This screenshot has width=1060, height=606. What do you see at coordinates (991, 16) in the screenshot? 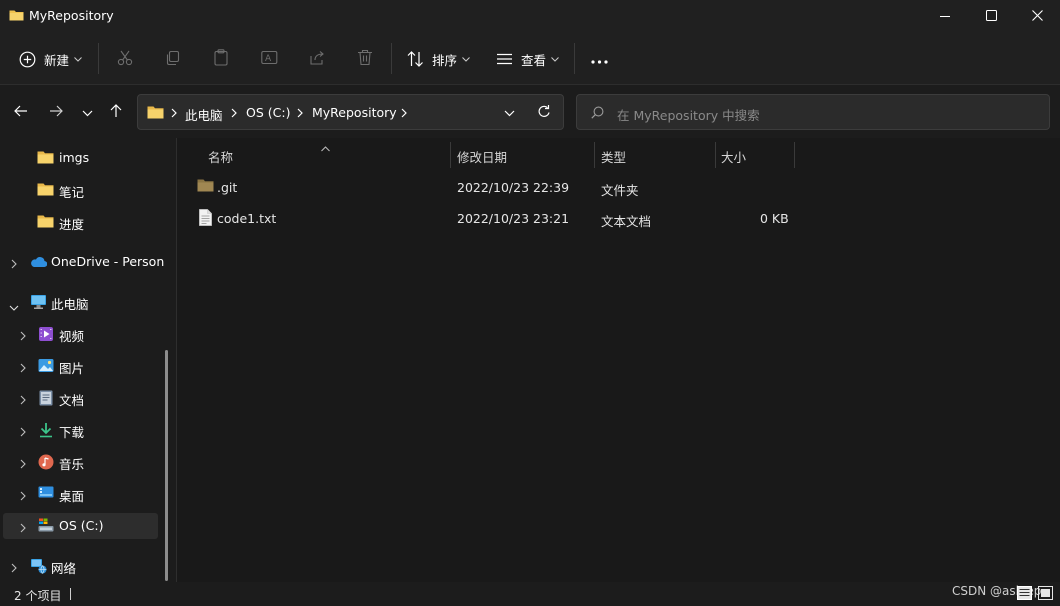
I see `maximize-button` at bounding box center [991, 16].